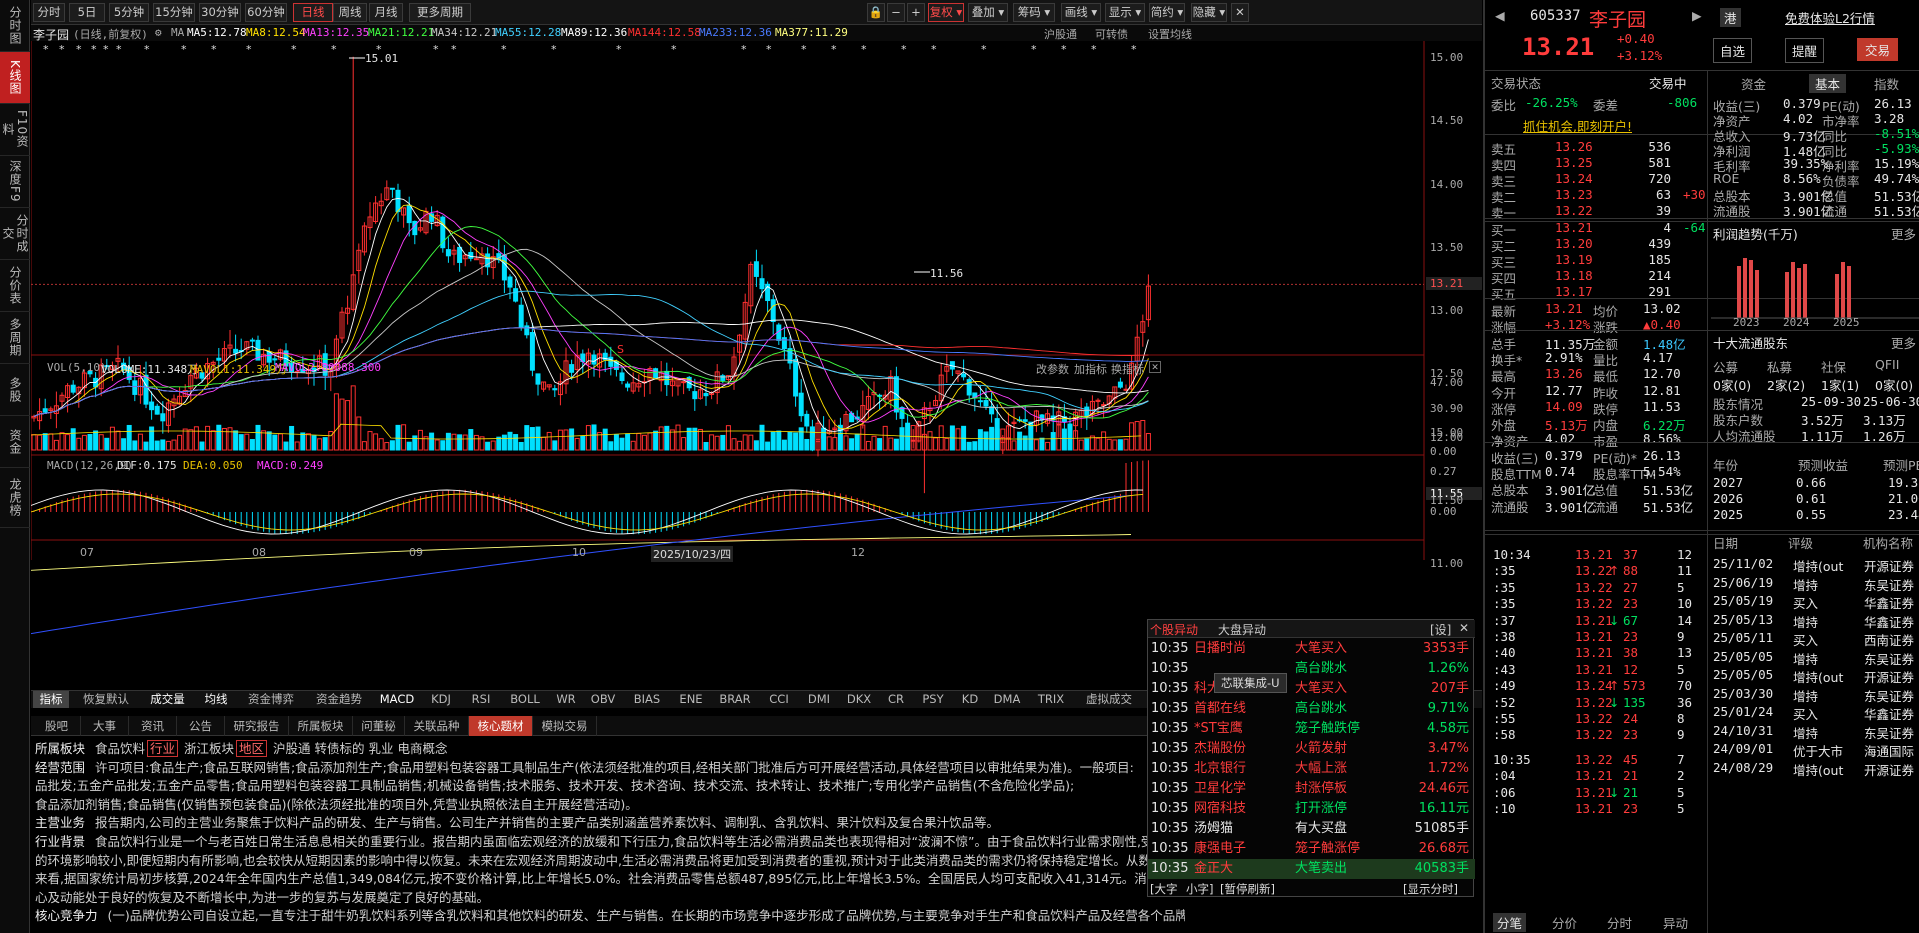 Image resolution: width=1919 pixels, height=933 pixels. Describe the element at coordinates (15, 338) in the screenshot. I see `left-nav-item-6: 多周期` at that location.